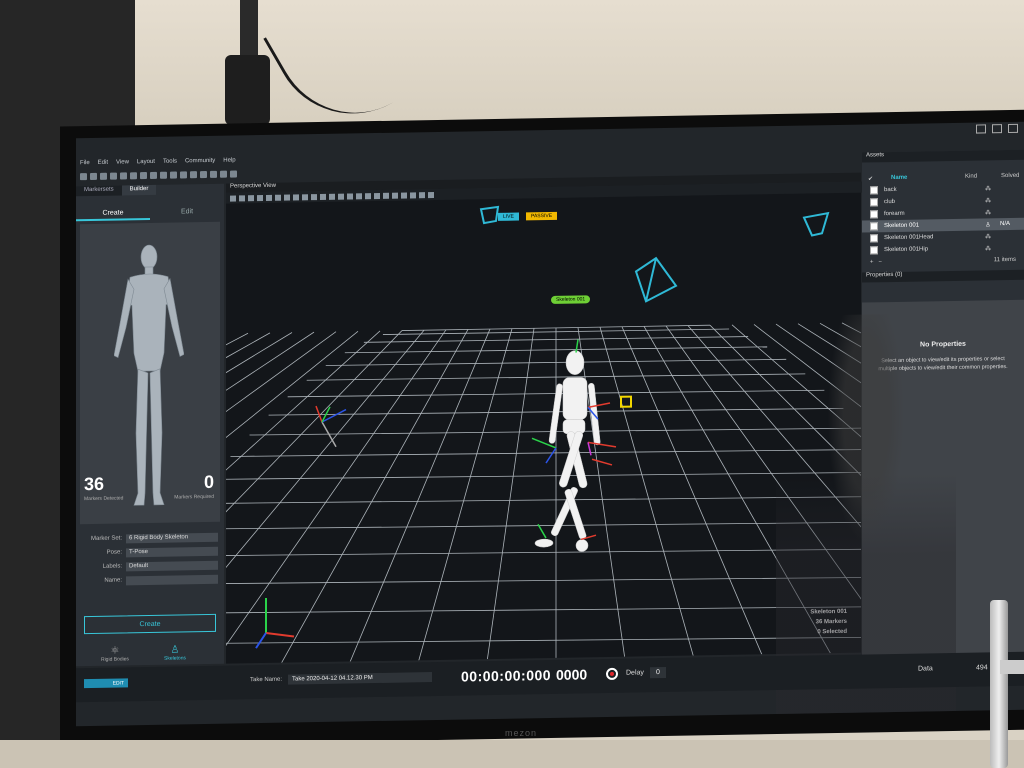 This screenshot has width=1024, height=768. What do you see at coordinates (172, 551) in the screenshot?
I see `pose-select: T-Pose` at bounding box center [172, 551].